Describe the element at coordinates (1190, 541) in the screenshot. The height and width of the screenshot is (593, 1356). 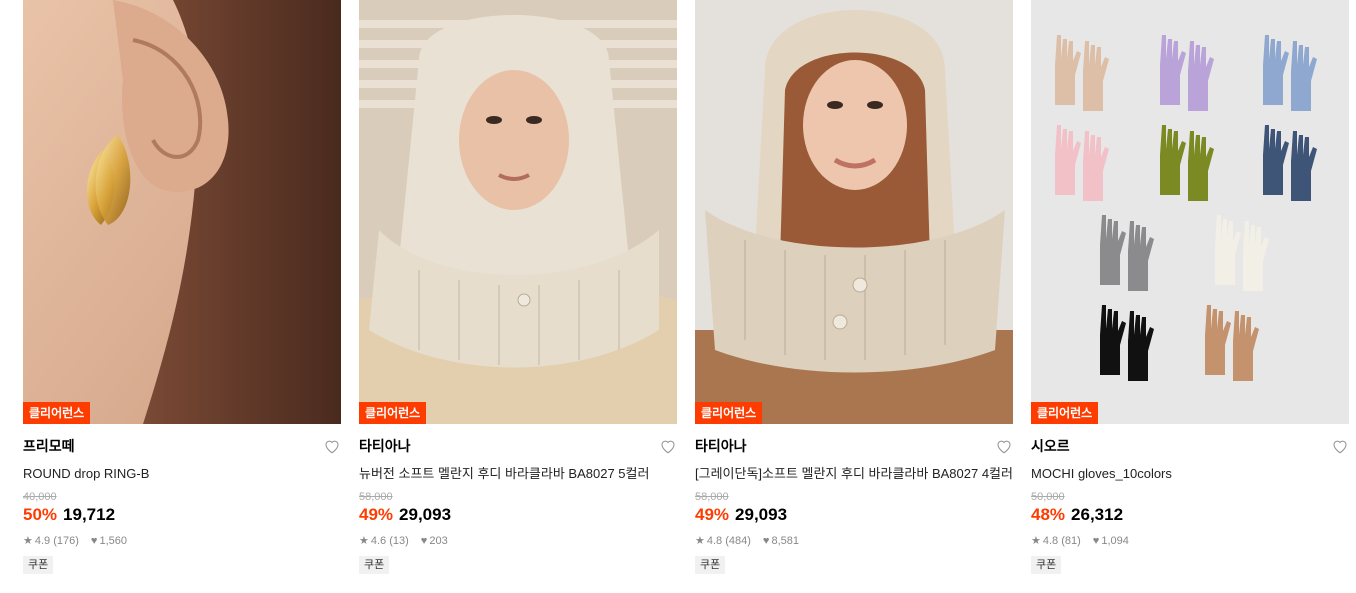
I see `product-stats: ★ 4.8 (81) ♥ 1,094` at that location.